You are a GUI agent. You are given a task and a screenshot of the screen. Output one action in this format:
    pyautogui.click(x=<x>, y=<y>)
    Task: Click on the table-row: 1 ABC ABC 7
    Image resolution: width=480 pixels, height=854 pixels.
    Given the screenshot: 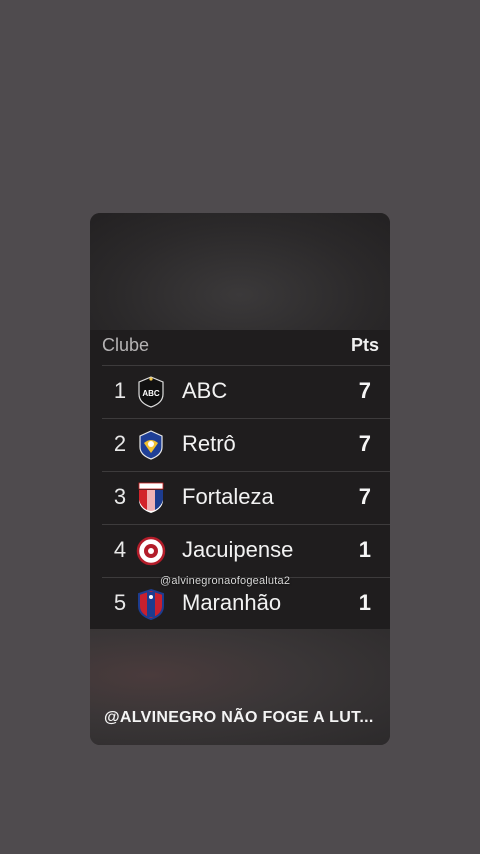 What is the action you would take?
    pyautogui.click(x=246, y=391)
    